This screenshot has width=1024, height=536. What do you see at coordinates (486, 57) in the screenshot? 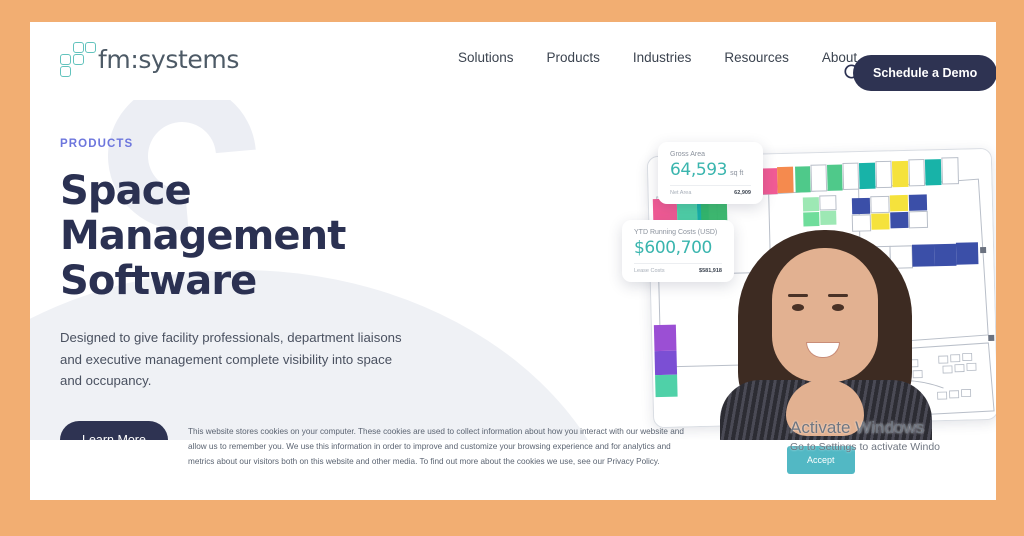
I see `nav-item-solutions: Solutions` at bounding box center [486, 57].